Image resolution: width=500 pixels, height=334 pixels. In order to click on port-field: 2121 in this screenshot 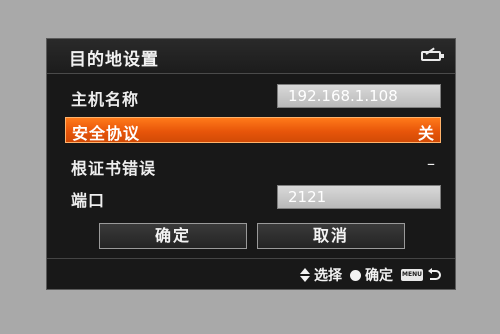, I will do `click(359, 197)`.